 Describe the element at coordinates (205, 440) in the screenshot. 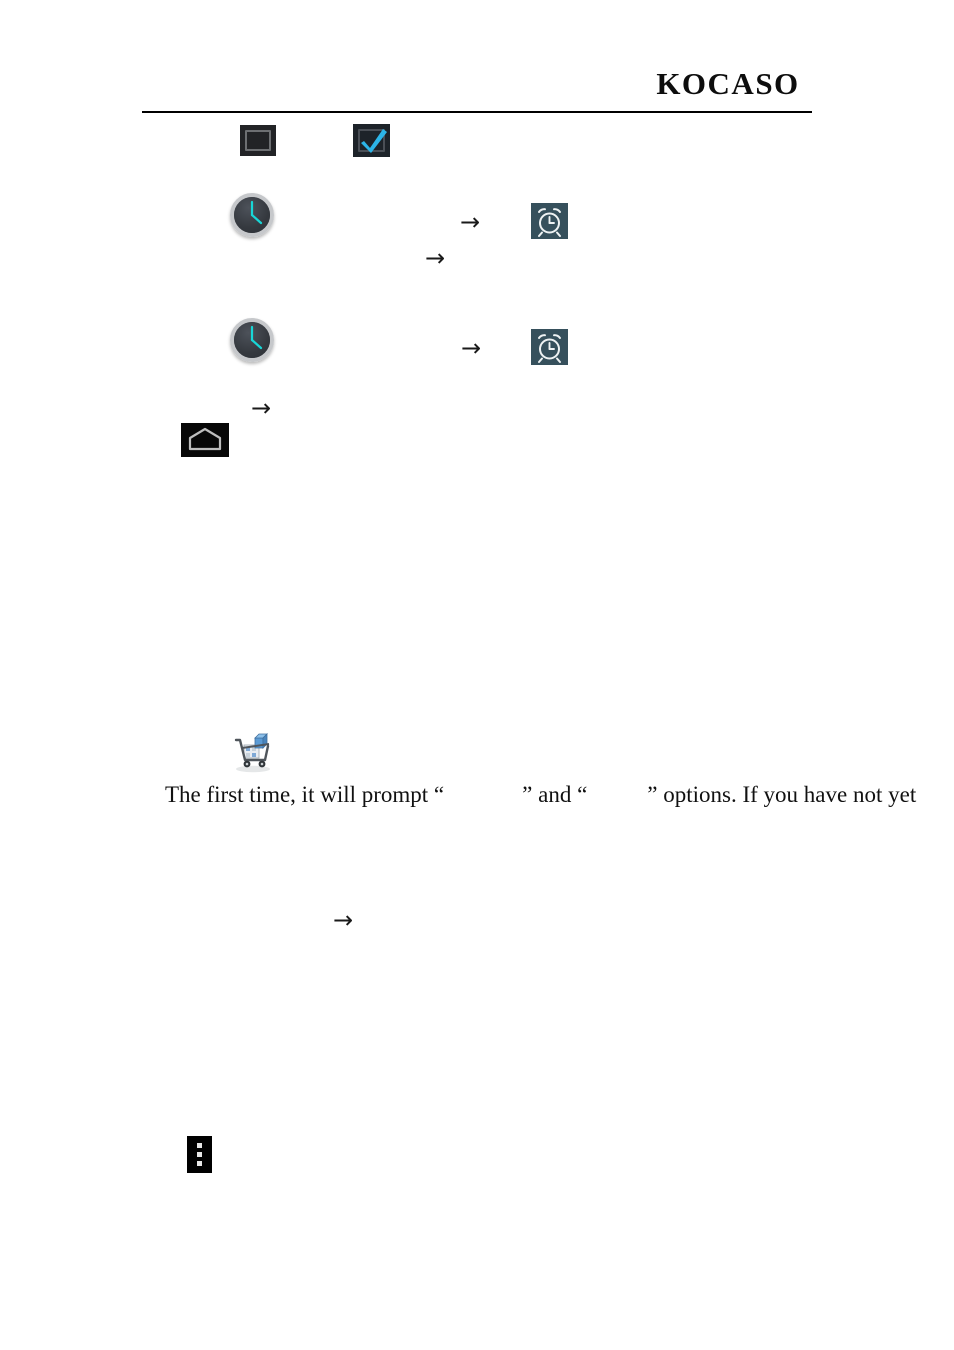

I see `home-icon` at that location.